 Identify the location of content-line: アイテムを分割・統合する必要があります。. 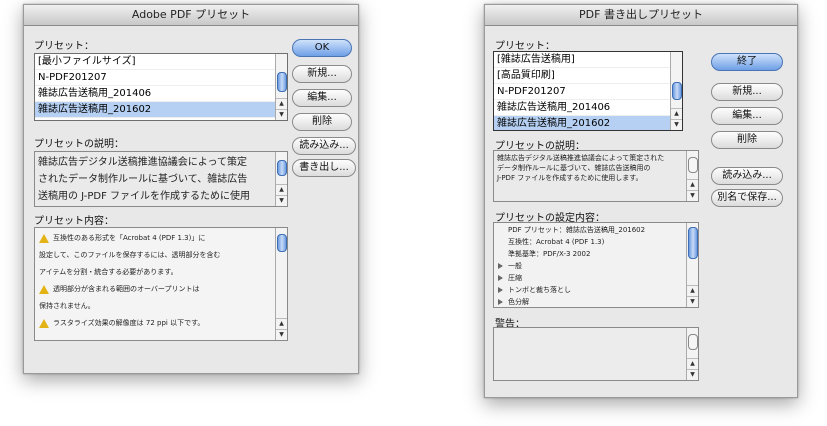
(161, 272).